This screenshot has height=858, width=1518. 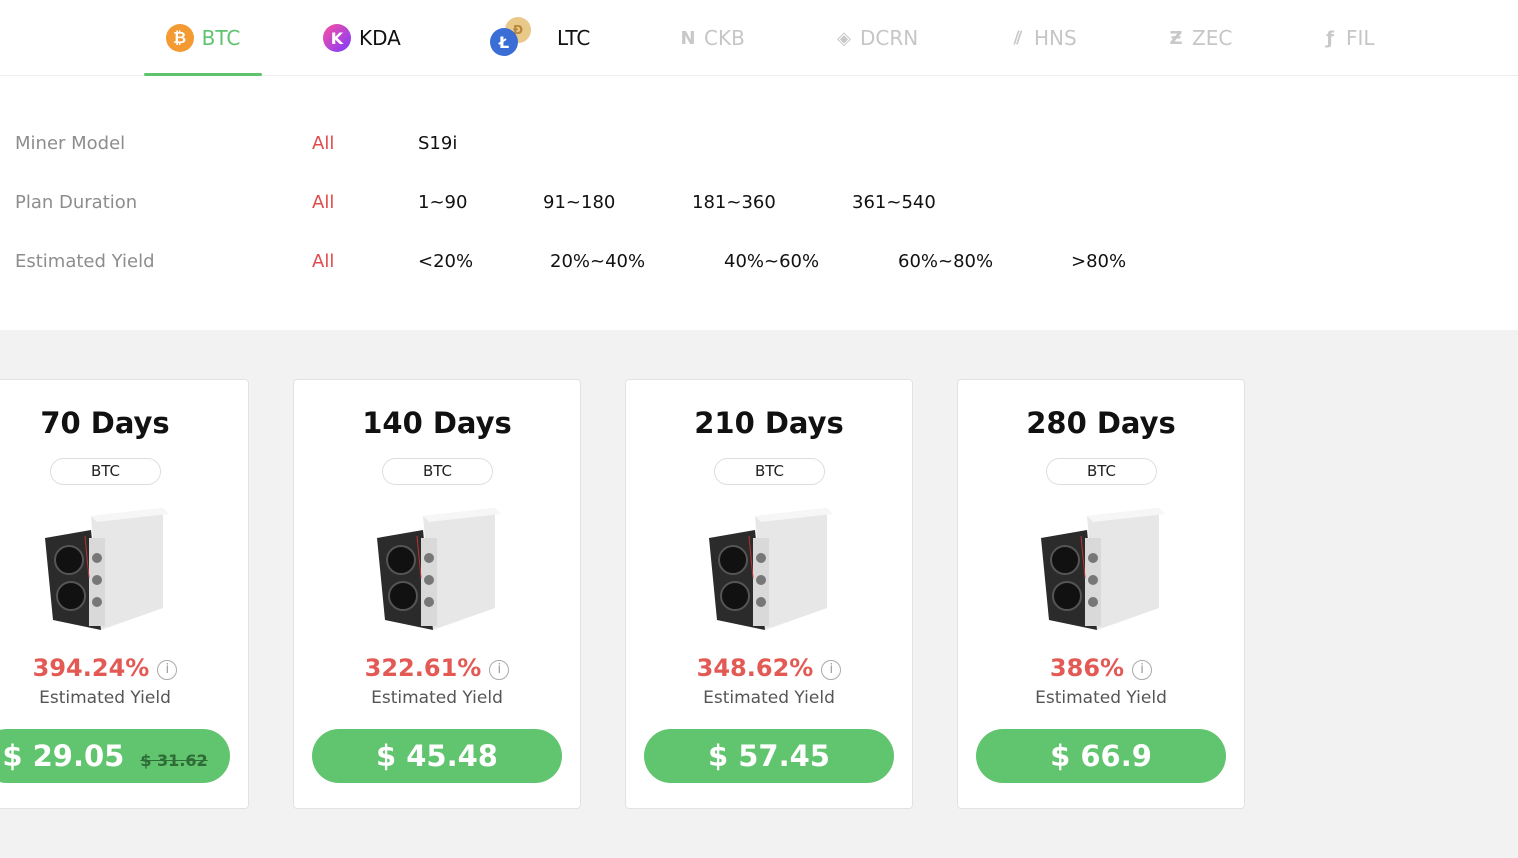 I want to click on filter-option-lt-20: <20%, so click(x=445, y=261).